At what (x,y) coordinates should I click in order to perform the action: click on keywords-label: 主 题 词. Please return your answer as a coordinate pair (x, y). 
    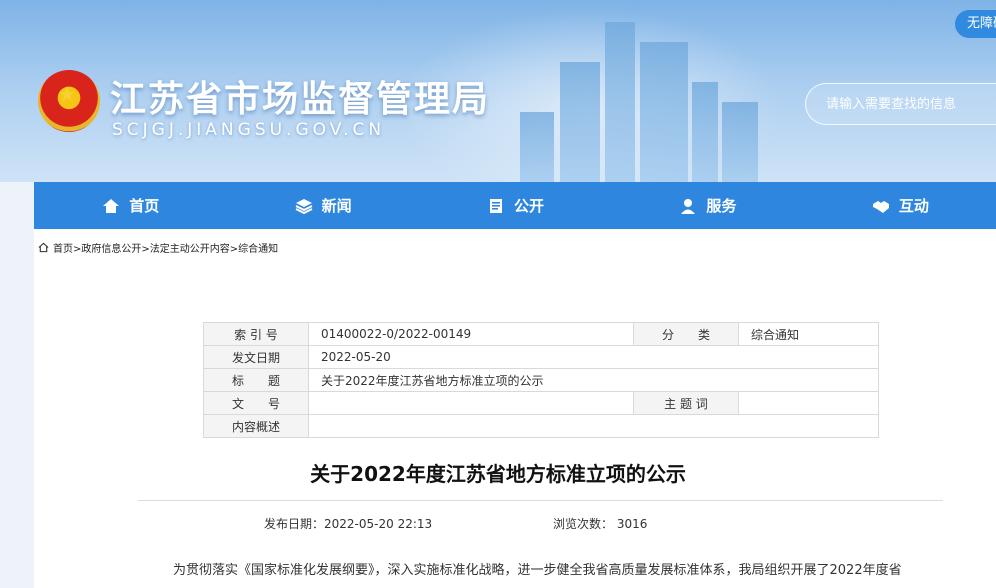
    Looking at the image, I should click on (686, 403).